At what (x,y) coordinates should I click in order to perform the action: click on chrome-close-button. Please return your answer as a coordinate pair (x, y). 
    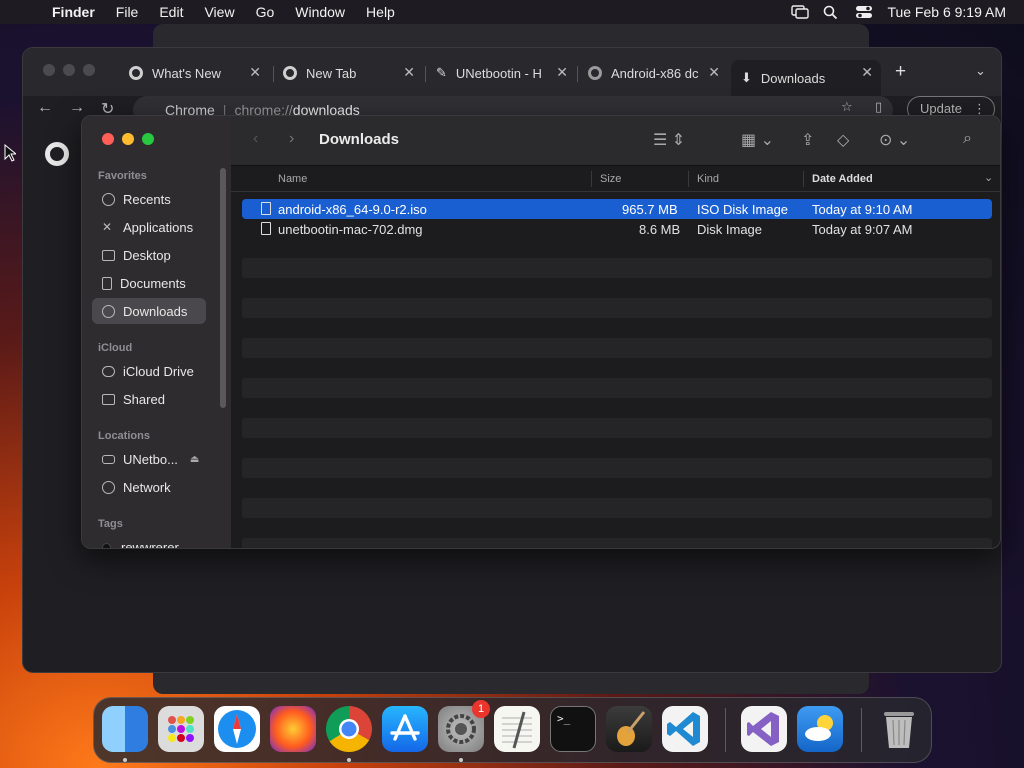
    Looking at the image, I should click on (49, 70).